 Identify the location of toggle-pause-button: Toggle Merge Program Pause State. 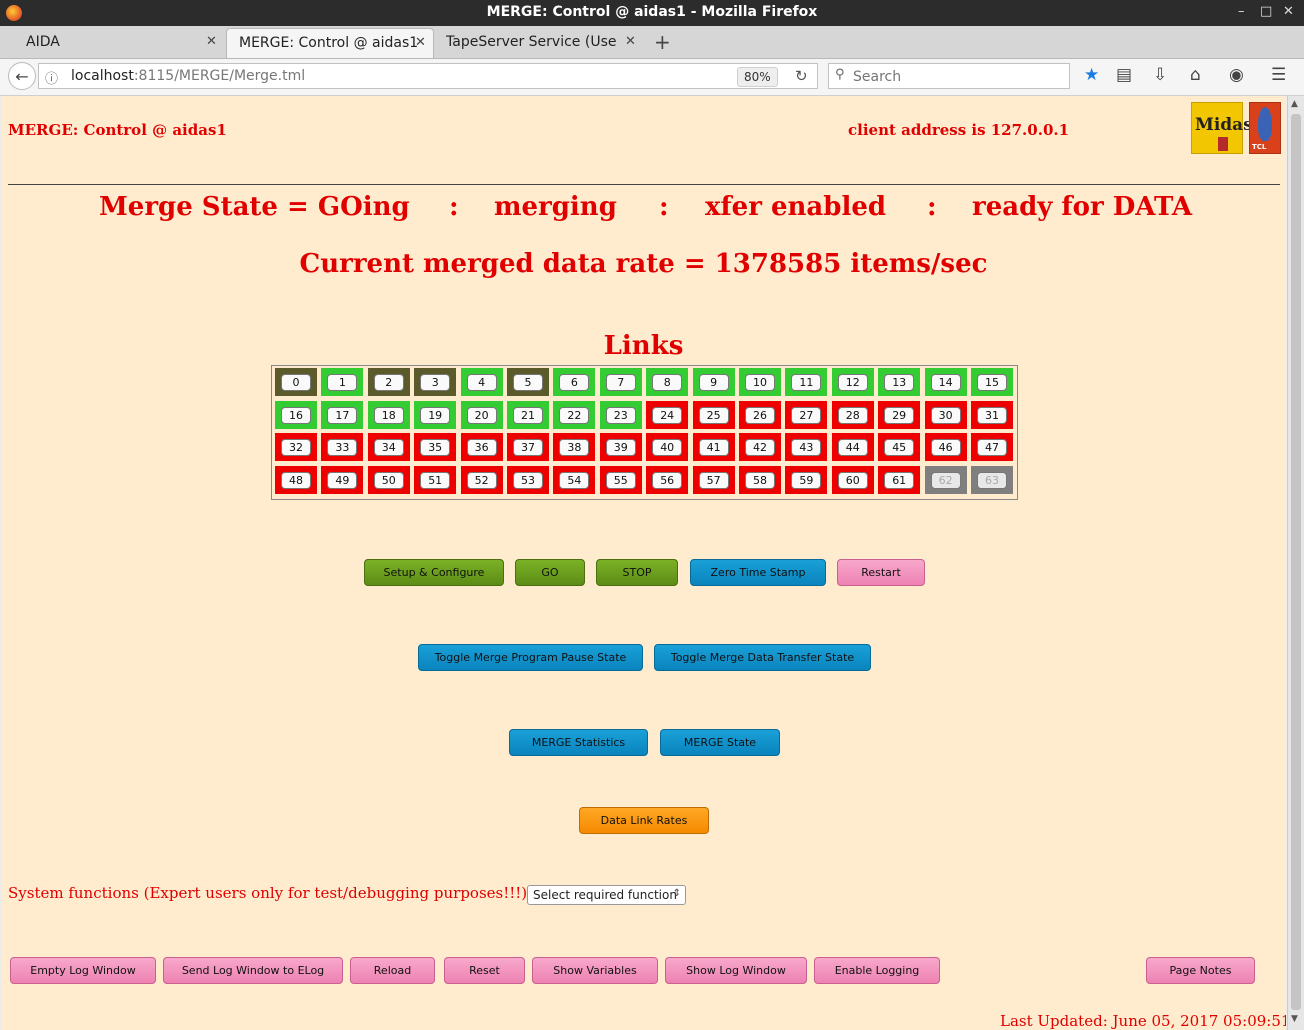
(530, 657).